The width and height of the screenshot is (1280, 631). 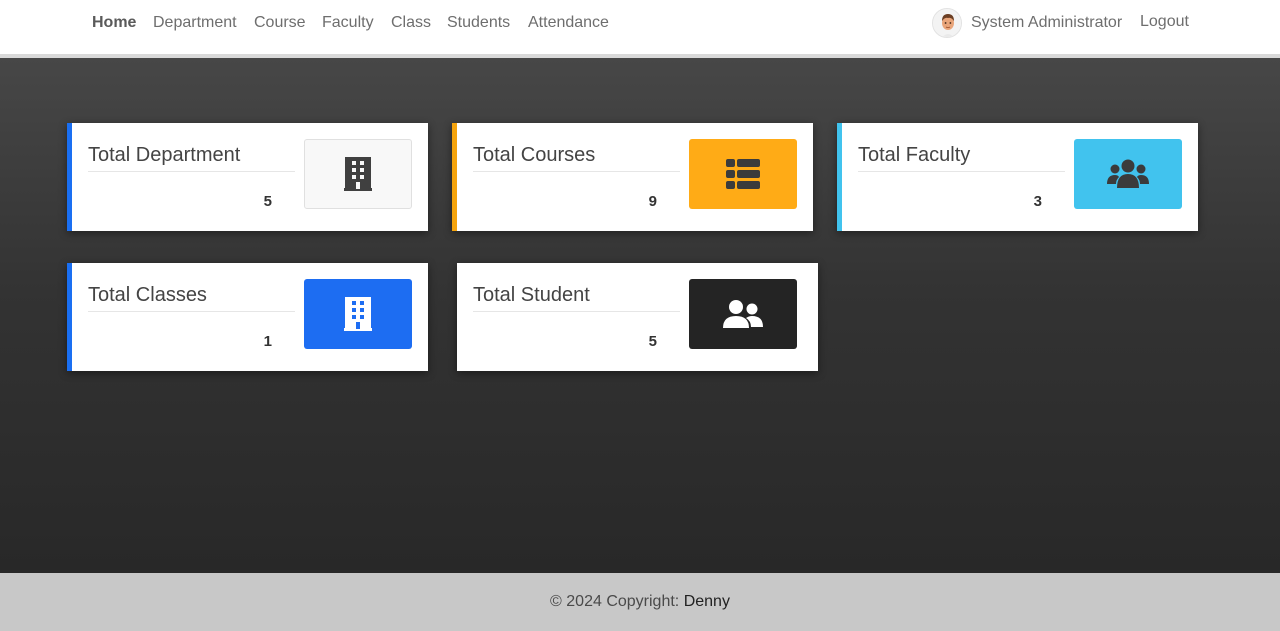 I want to click on total-student-card: Total Student 5, so click(x=637, y=317).